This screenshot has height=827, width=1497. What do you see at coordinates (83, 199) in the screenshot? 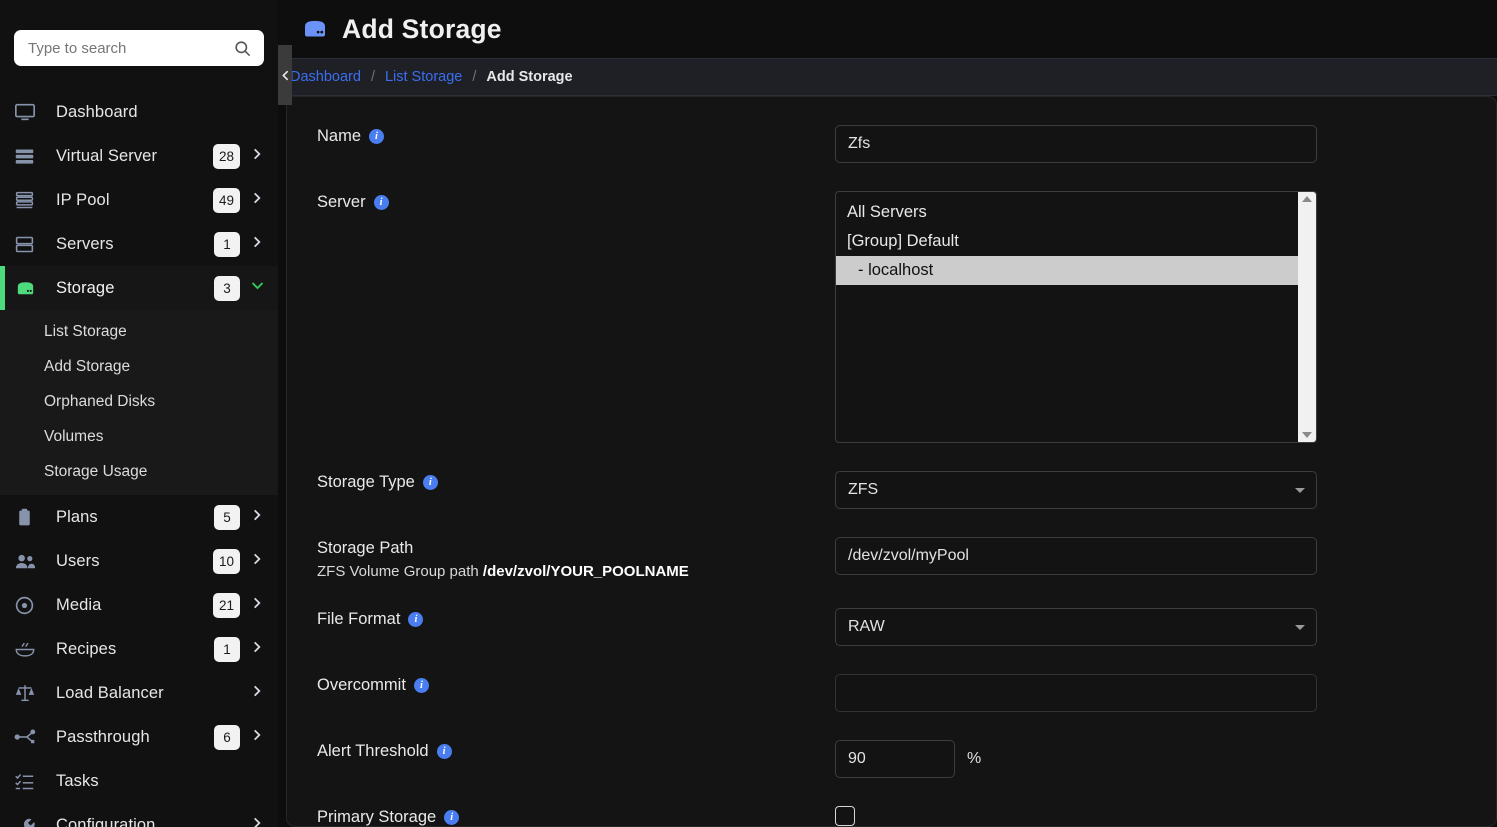
I see `sidebar-item-label: IP Pool` at bounding box center [83, 199].